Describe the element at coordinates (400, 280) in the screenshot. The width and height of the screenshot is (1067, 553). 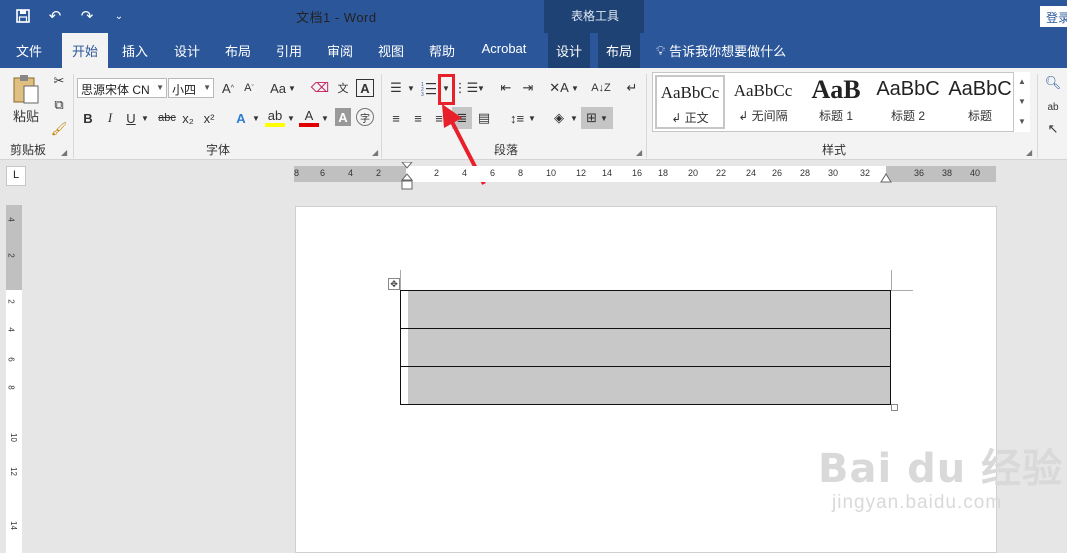
I see `crop-mark` at that location.